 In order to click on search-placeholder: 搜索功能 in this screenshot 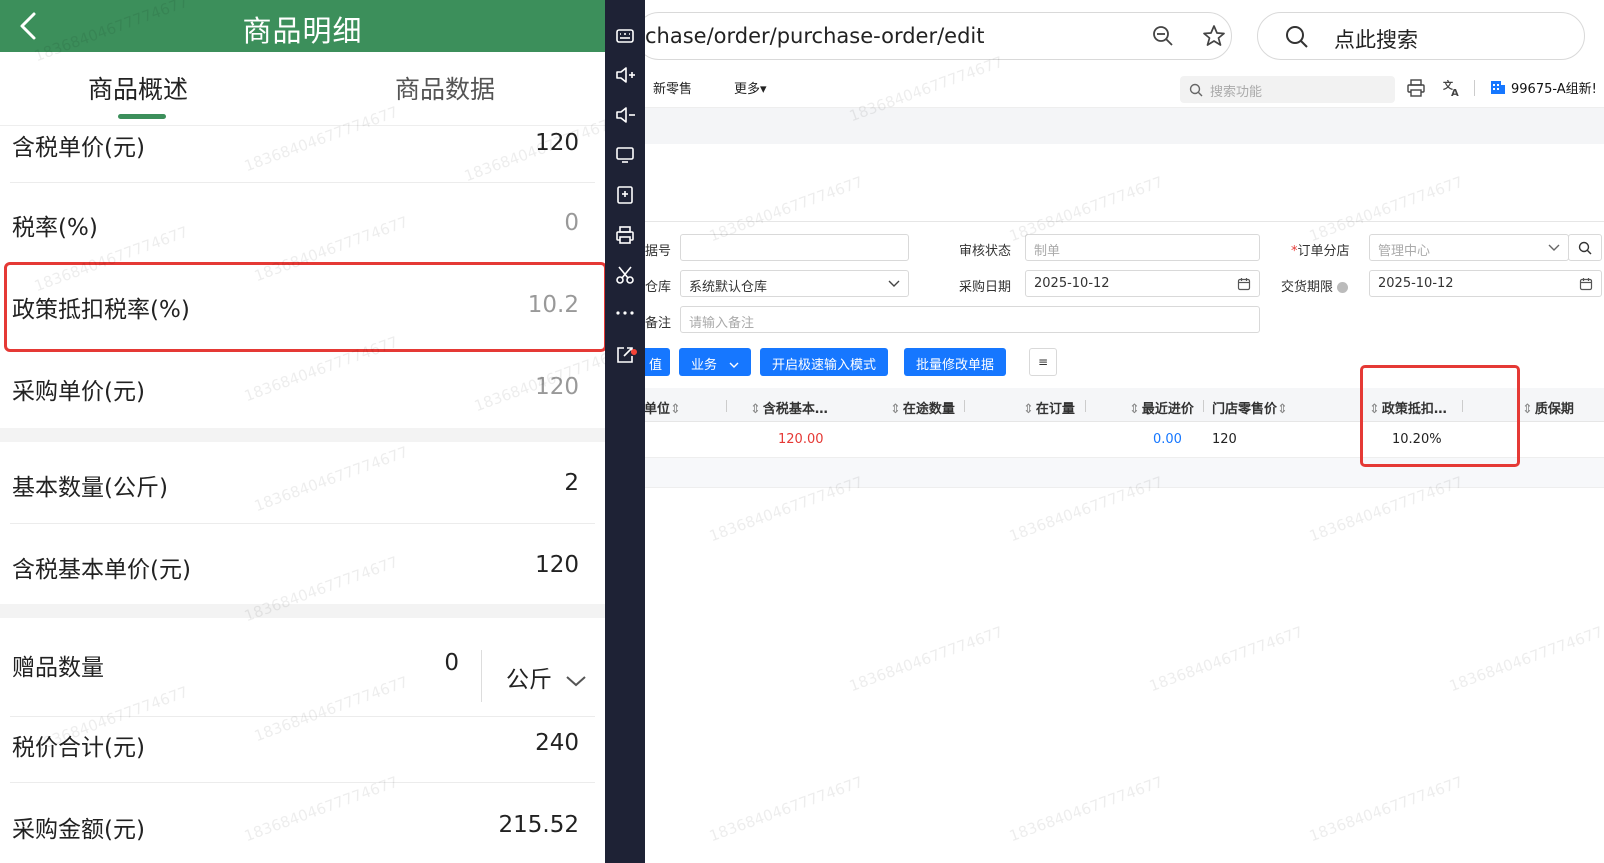, I will do `click(1236, 92)`.